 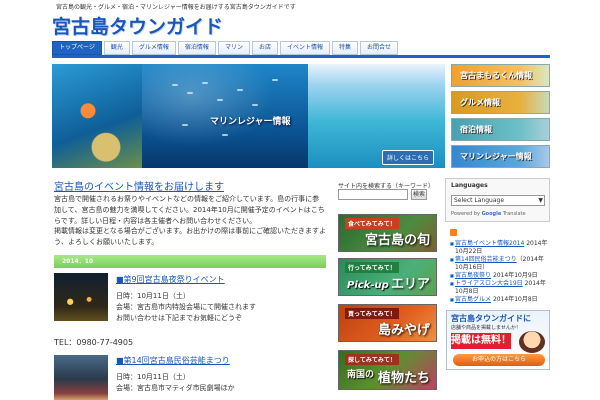 What do you see at coordinates (491, 214) in the screenshot?
I see `google-logo: Google` at bounding box center [491, 214].